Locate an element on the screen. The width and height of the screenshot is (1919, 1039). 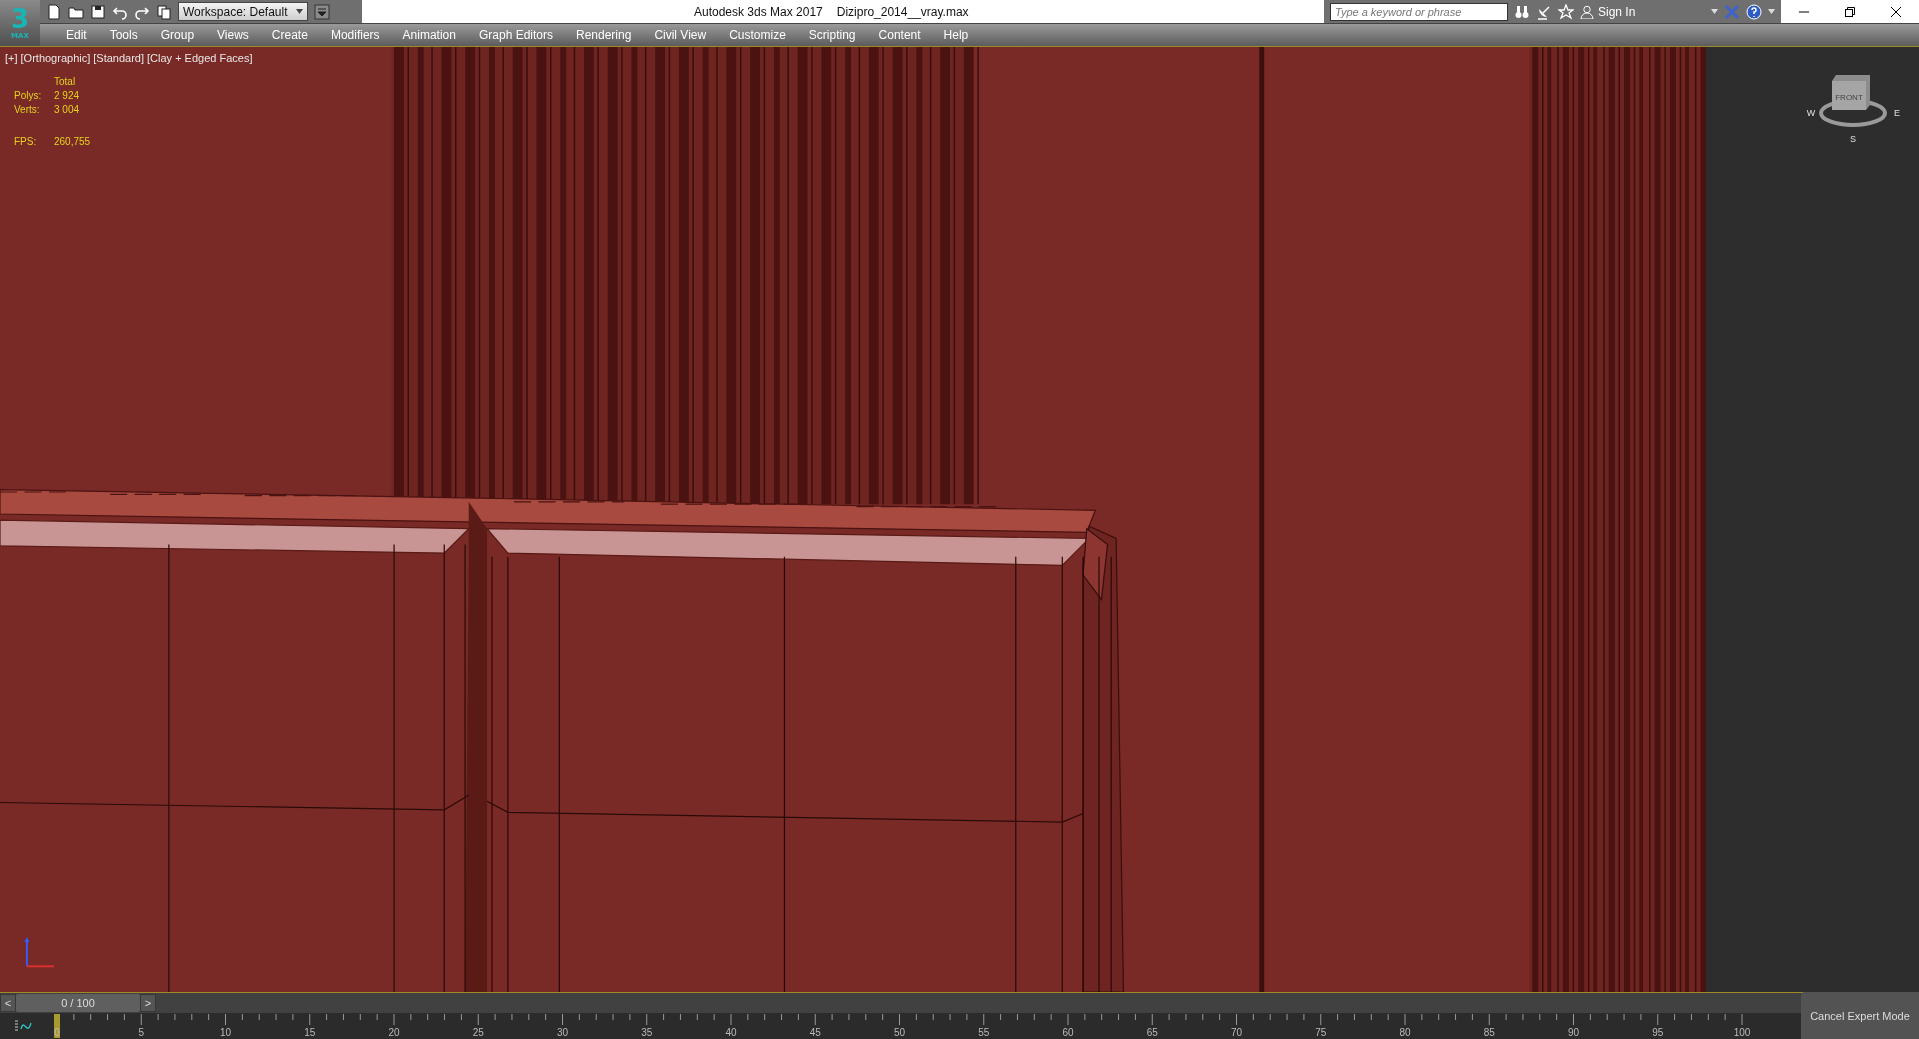
stats-heading: Total is located at coordinates (65, 81).